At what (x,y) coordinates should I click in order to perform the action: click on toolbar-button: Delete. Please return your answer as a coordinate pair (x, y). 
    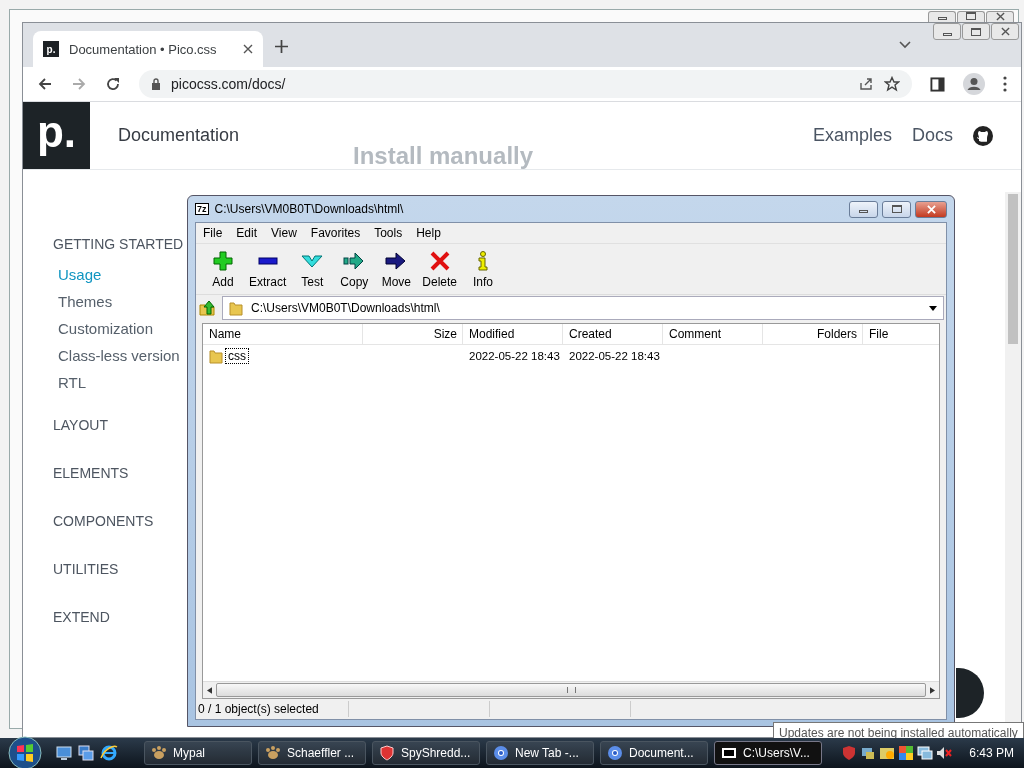
    Looking at the image, I should click on (440, 269).